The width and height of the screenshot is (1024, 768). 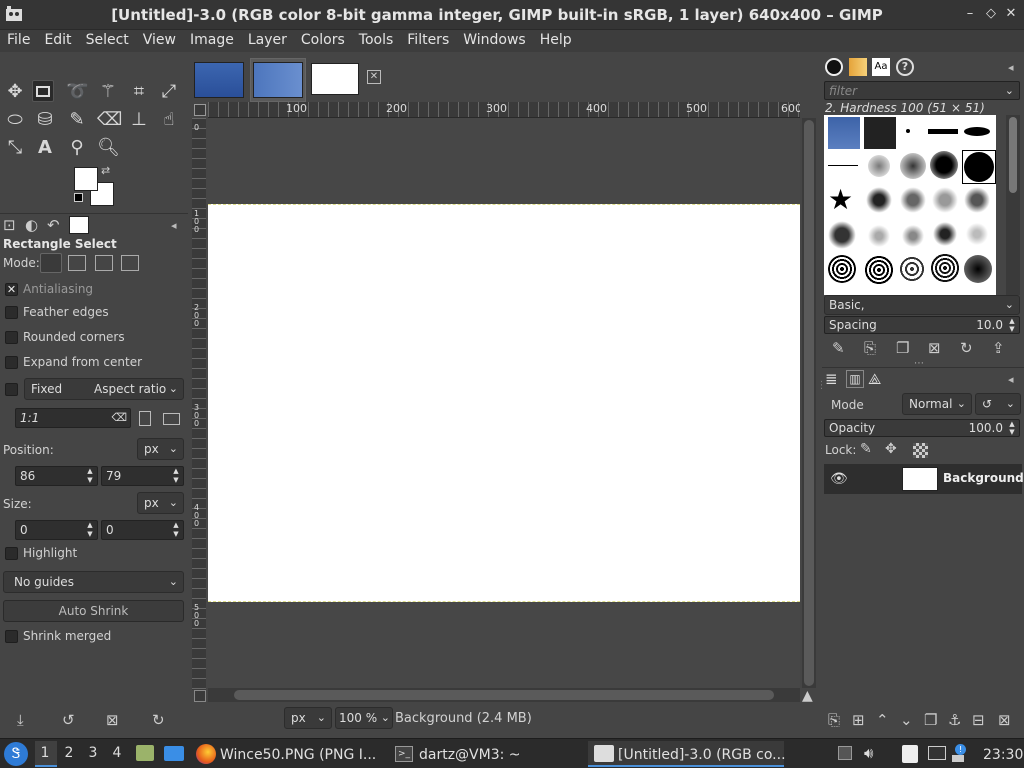 What do you see at coordinates (998, 348) in the screenshot?
I see `open-brush-as-image-icon: ⇪` at bounding box center [998, 348].